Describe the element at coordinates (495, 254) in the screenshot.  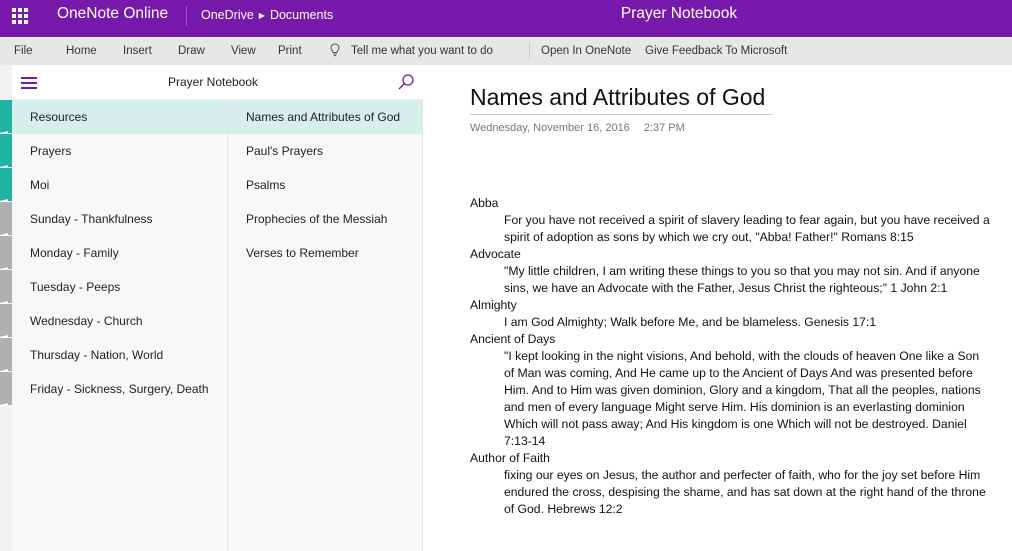
I see `entry-term: Advocate` at that location.